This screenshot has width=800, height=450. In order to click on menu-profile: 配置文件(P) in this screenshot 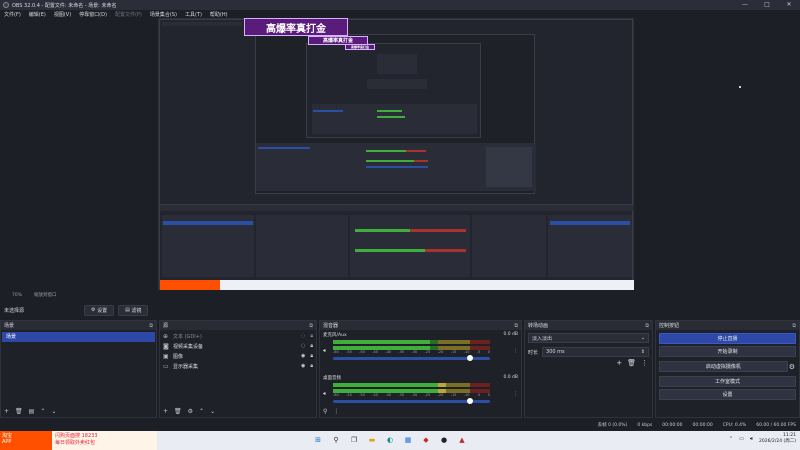, I will do `click(128, 14)`.